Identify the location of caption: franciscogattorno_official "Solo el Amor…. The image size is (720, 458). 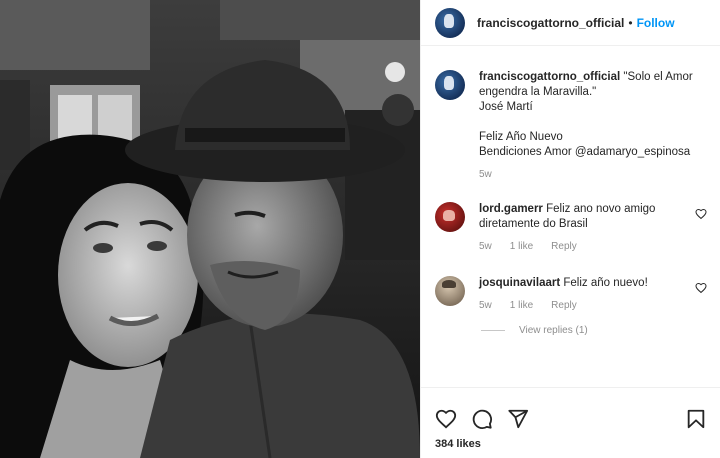
(571, 125).